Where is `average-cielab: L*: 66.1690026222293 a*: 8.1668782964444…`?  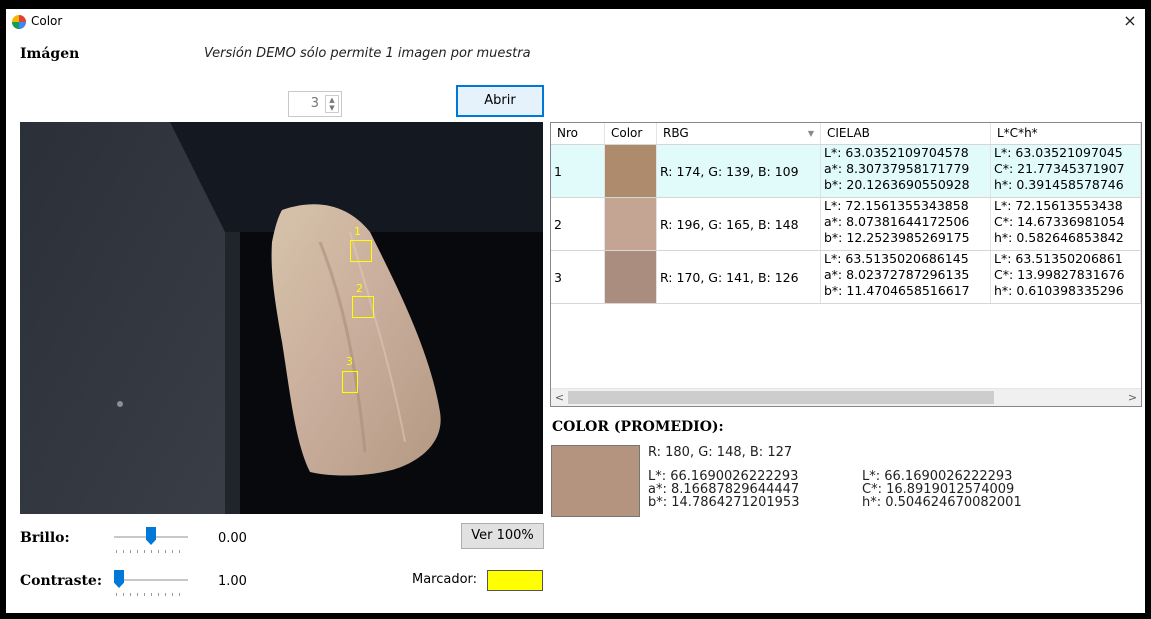
average-cielab: L*: 66.1690026222293 a*: 8.1668782964444… is located at coordinates (724, 489).